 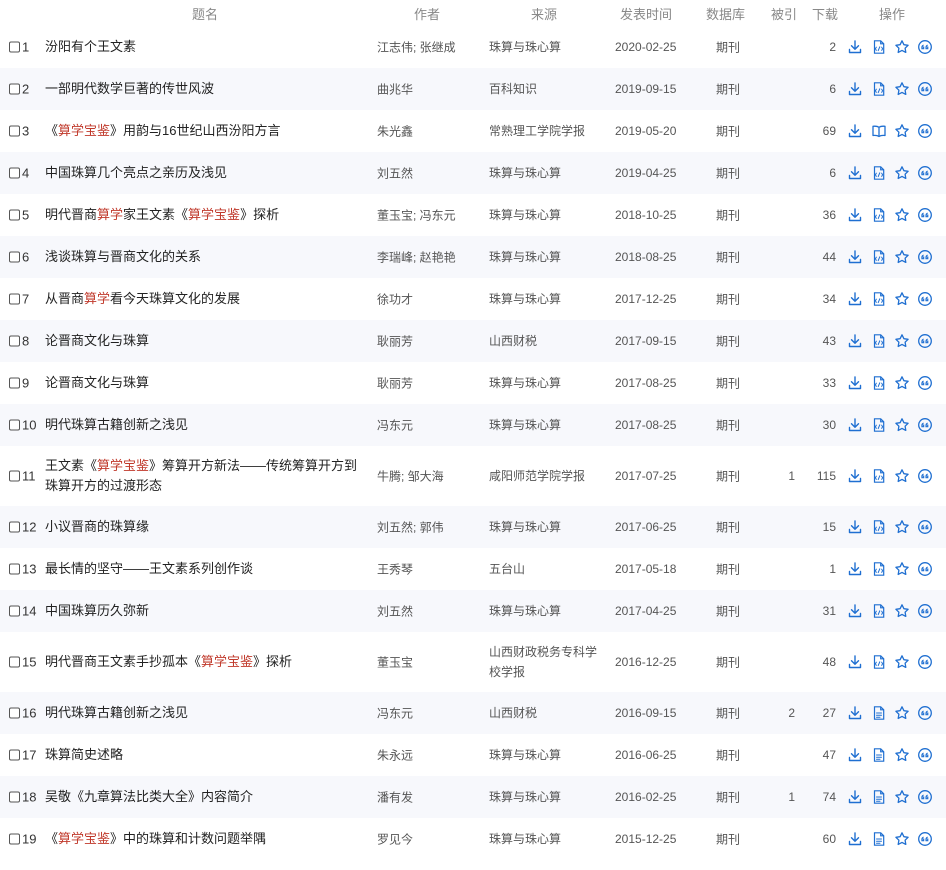 I want to click on article-title-link: 小议晋商的珠算缘, so click(x=205, y=527).